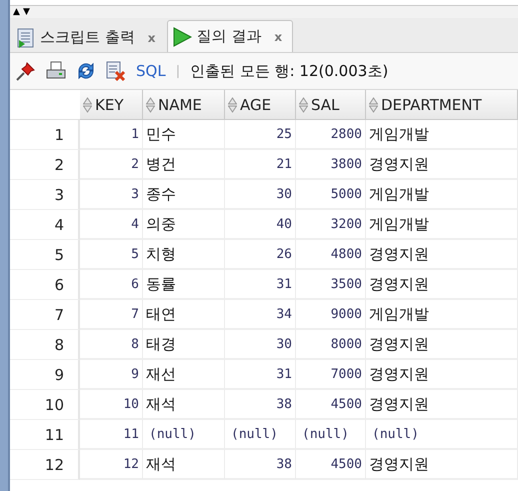 This screenshot has width=518, height=491. I want to click on row-number: 7, so click(45, 315).